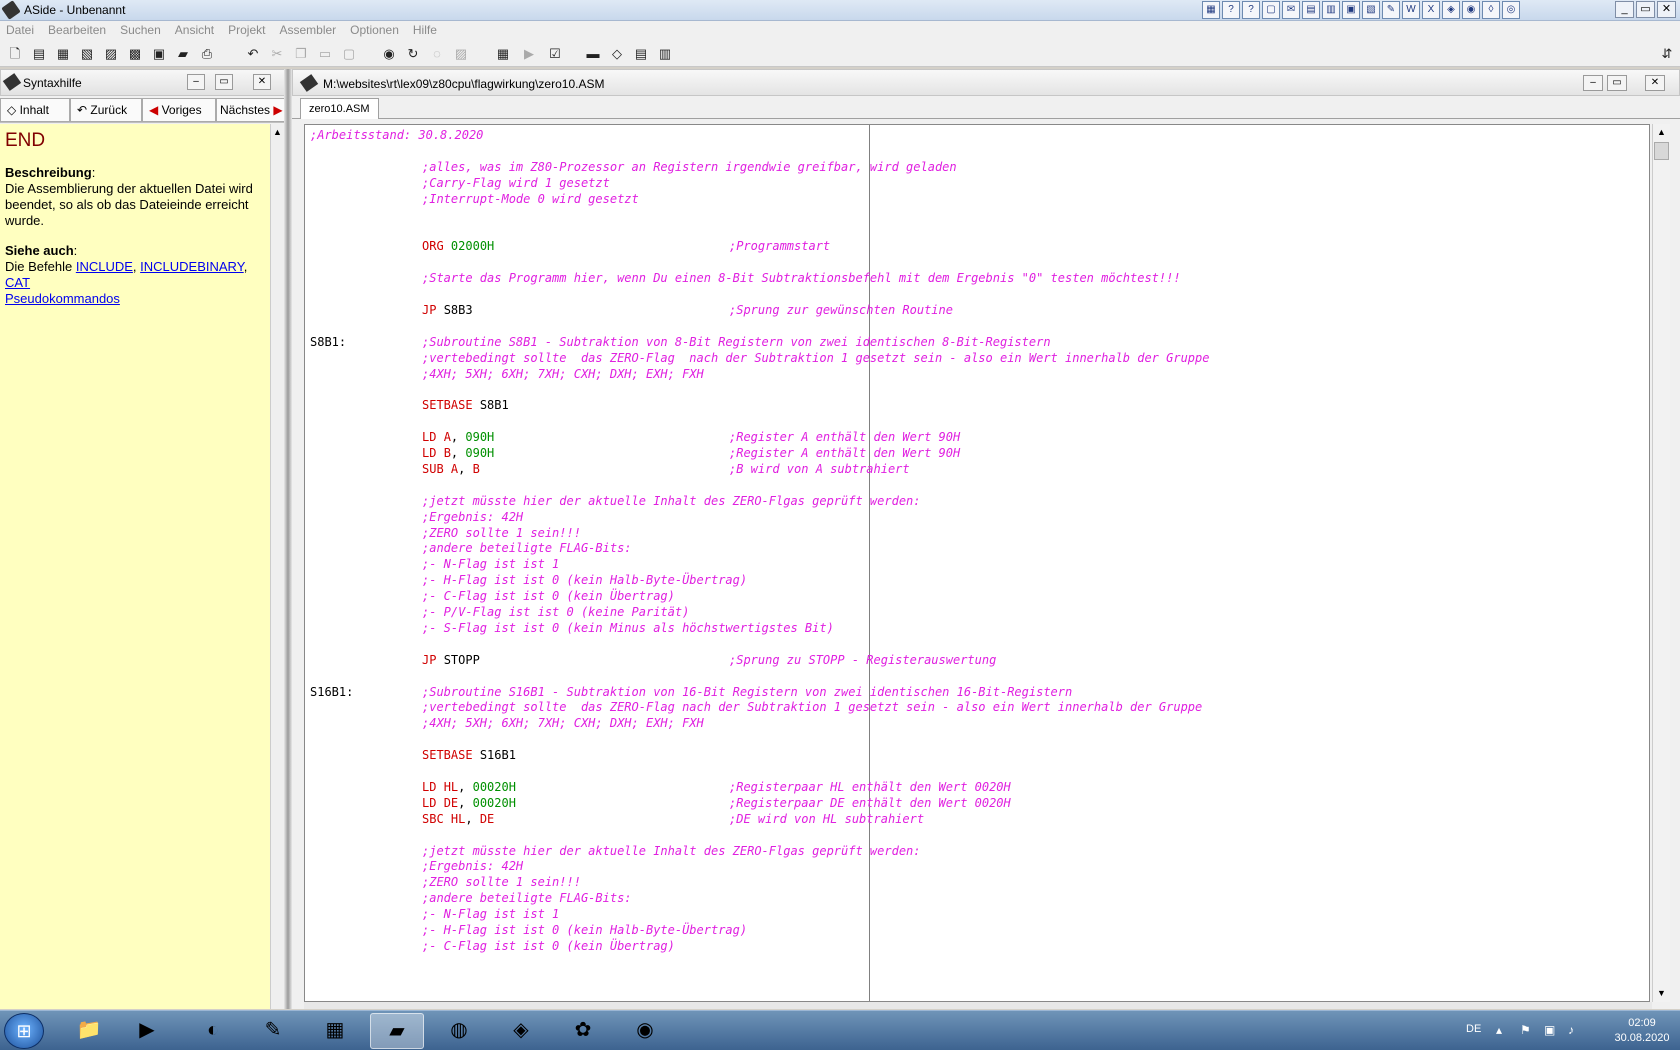  What do you see at coordinates (301, 54) in the screenshot?
I see `copy-icon: ❐` at bounding box center [301, 54].